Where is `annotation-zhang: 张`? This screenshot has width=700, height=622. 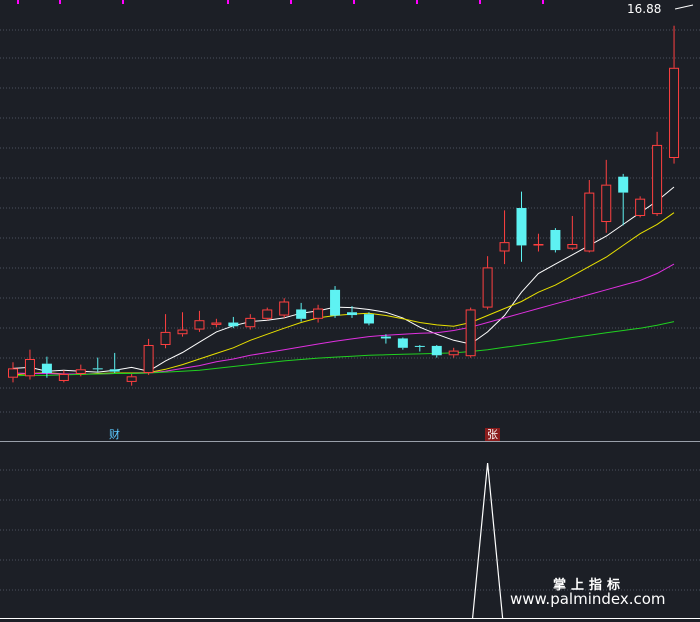 annotation-zhang: 张 is located at coordinates (492, 434).